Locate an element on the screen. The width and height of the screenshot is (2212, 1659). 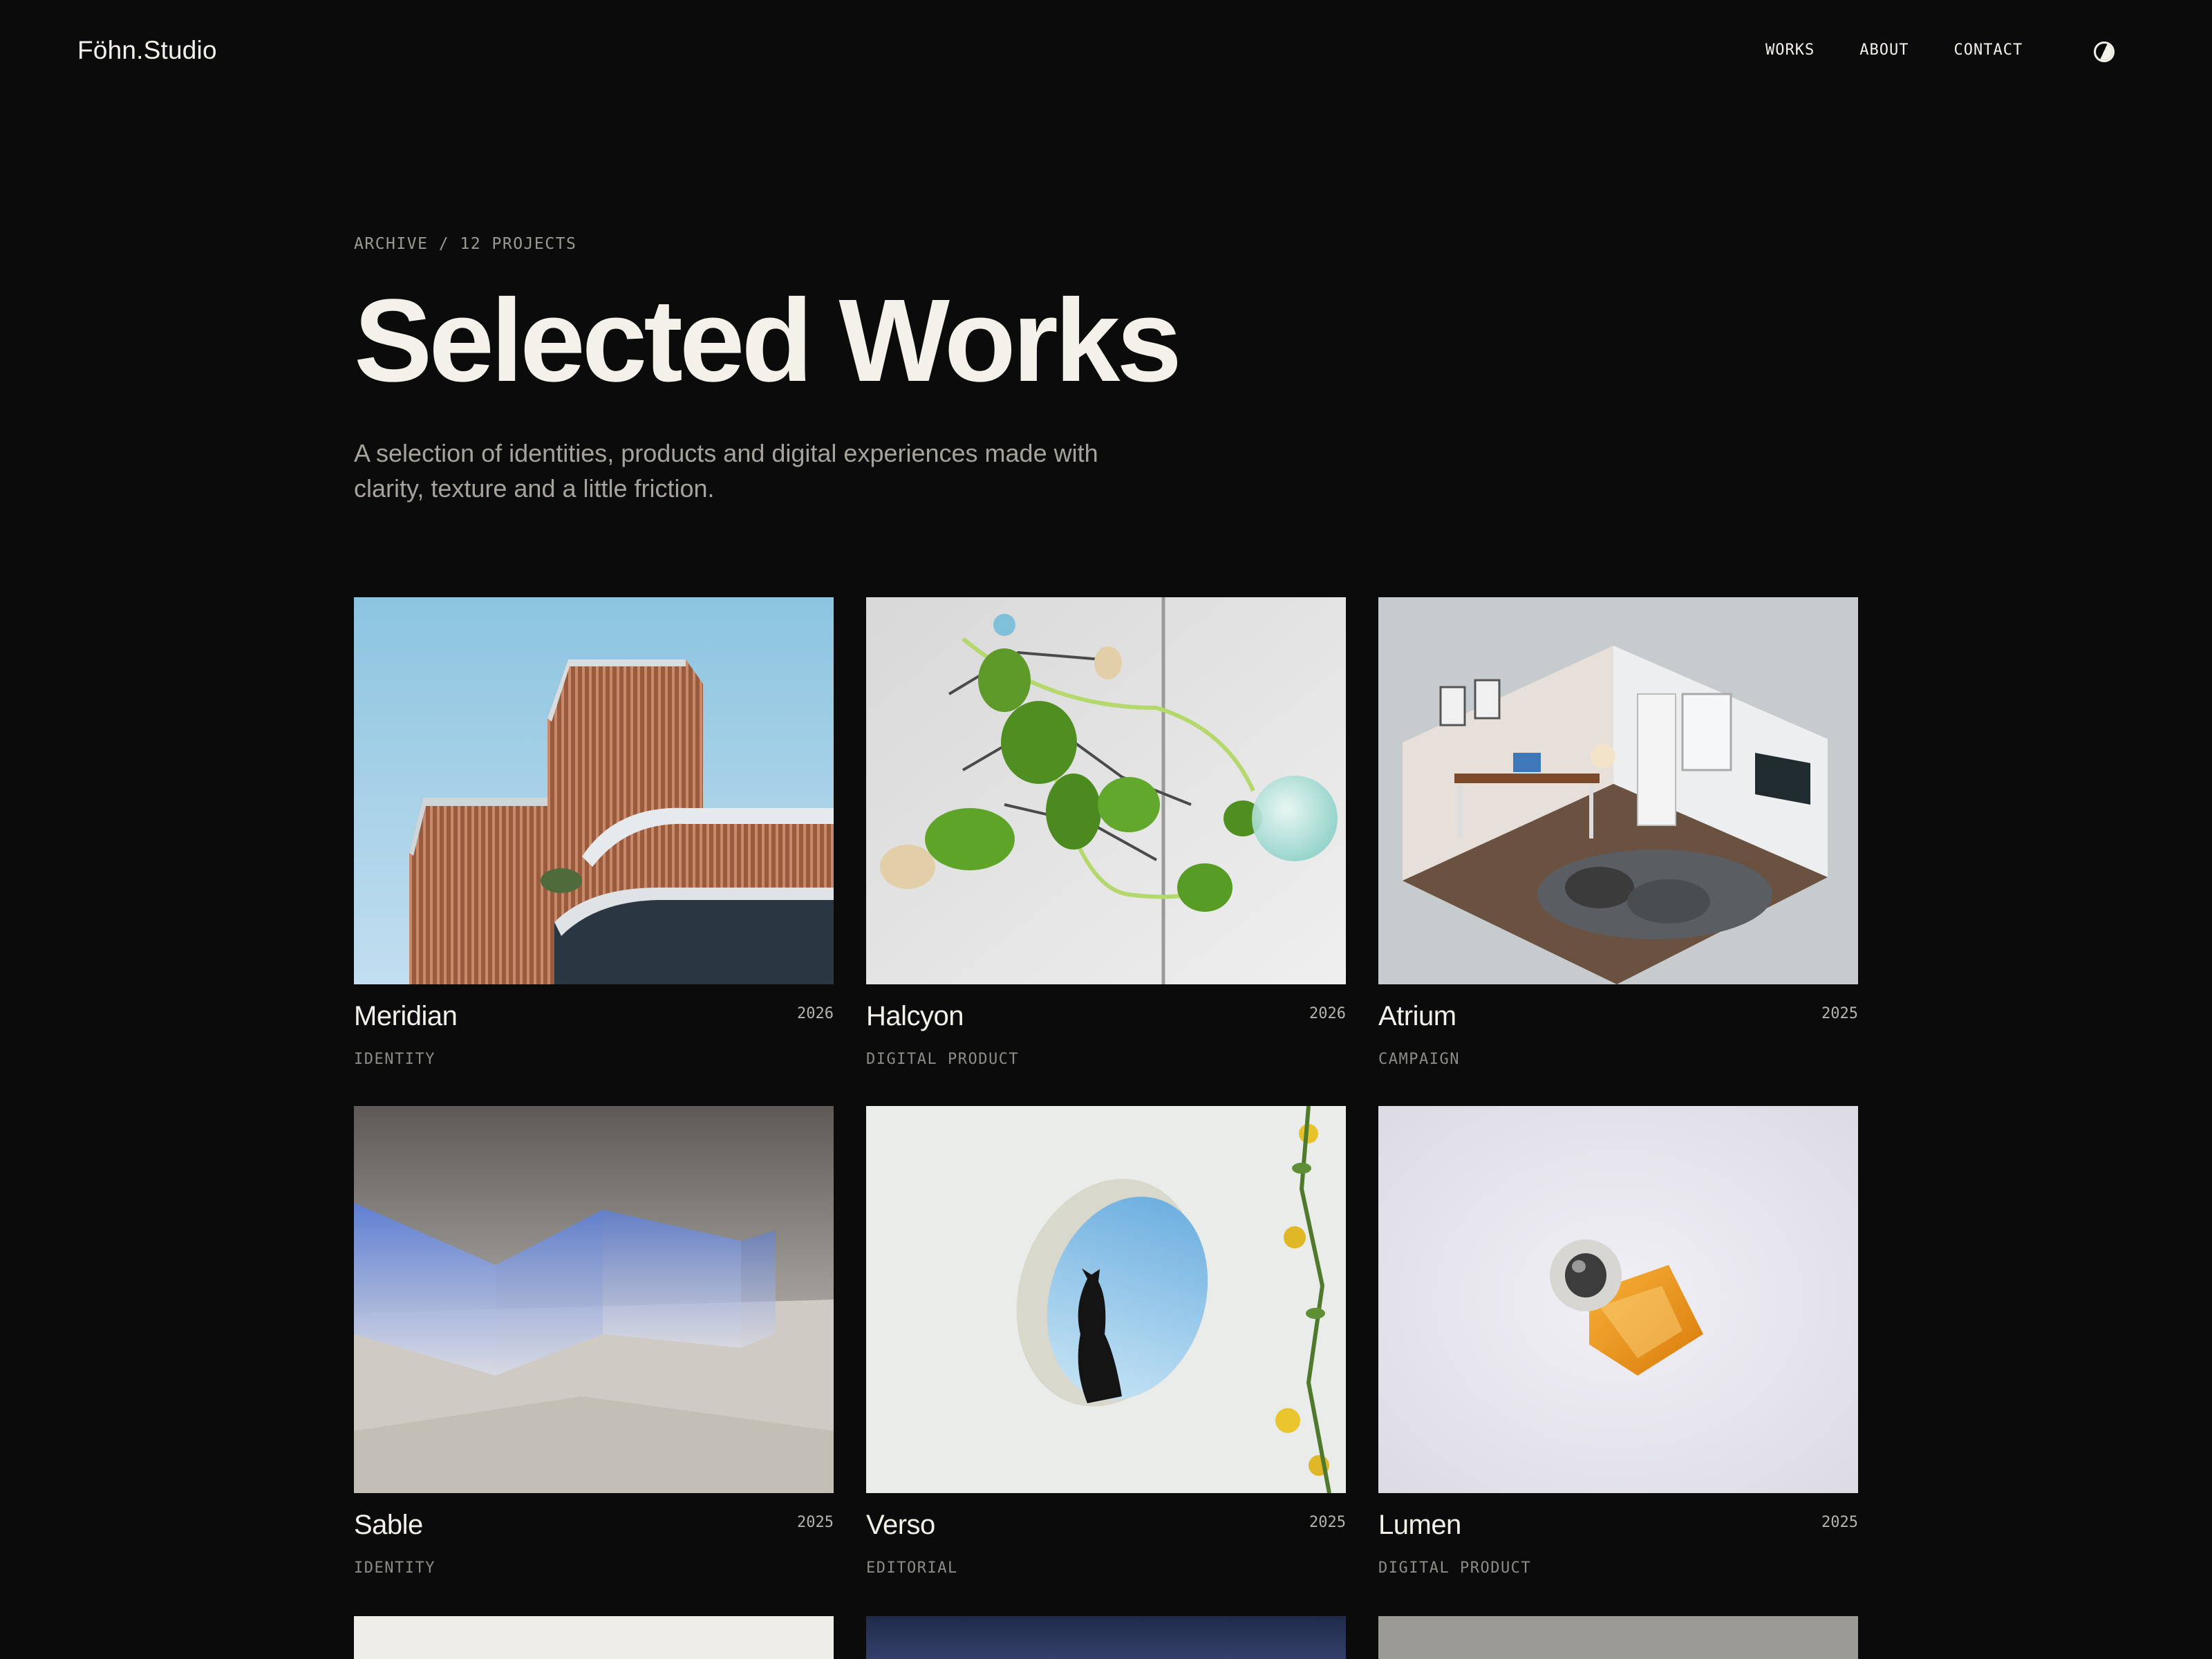
project-card-sable: Sable 2025 IDENTITY is located at coordinates (594, 1346).